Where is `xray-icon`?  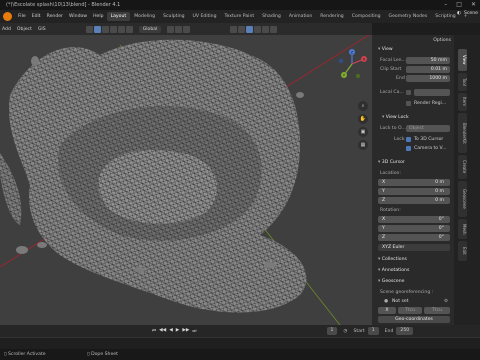 xray-icon is located at coordinates (242, 29).